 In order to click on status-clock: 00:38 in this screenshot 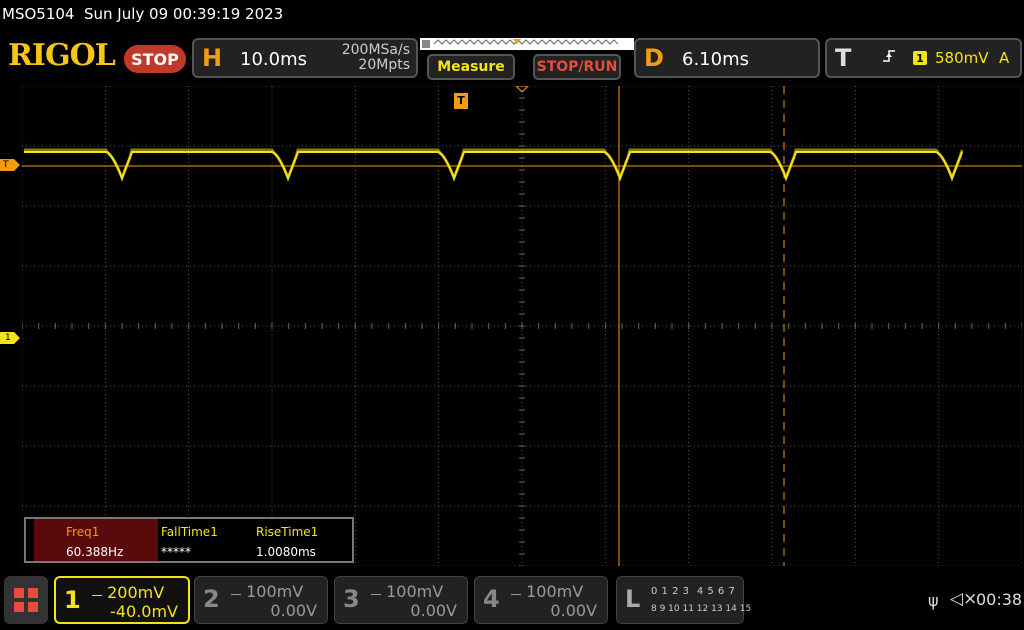, I will do `click(999, 599)`.